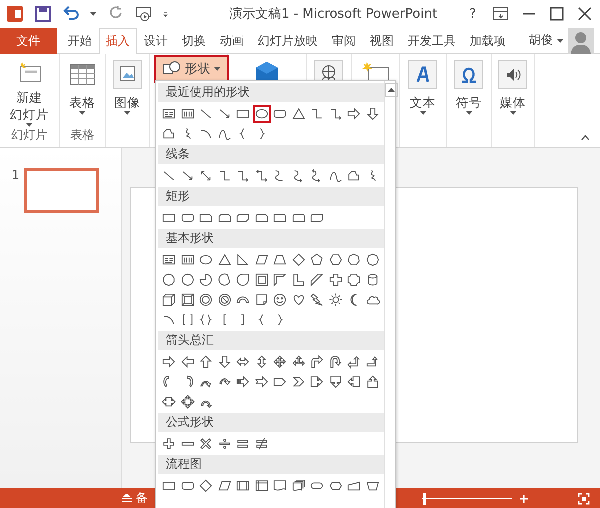 The height and width of the screenshot is (508, 600). Describe the element at coordinates (501, 14) in the screenshot. I see `ribbon-options-icon` at that location.